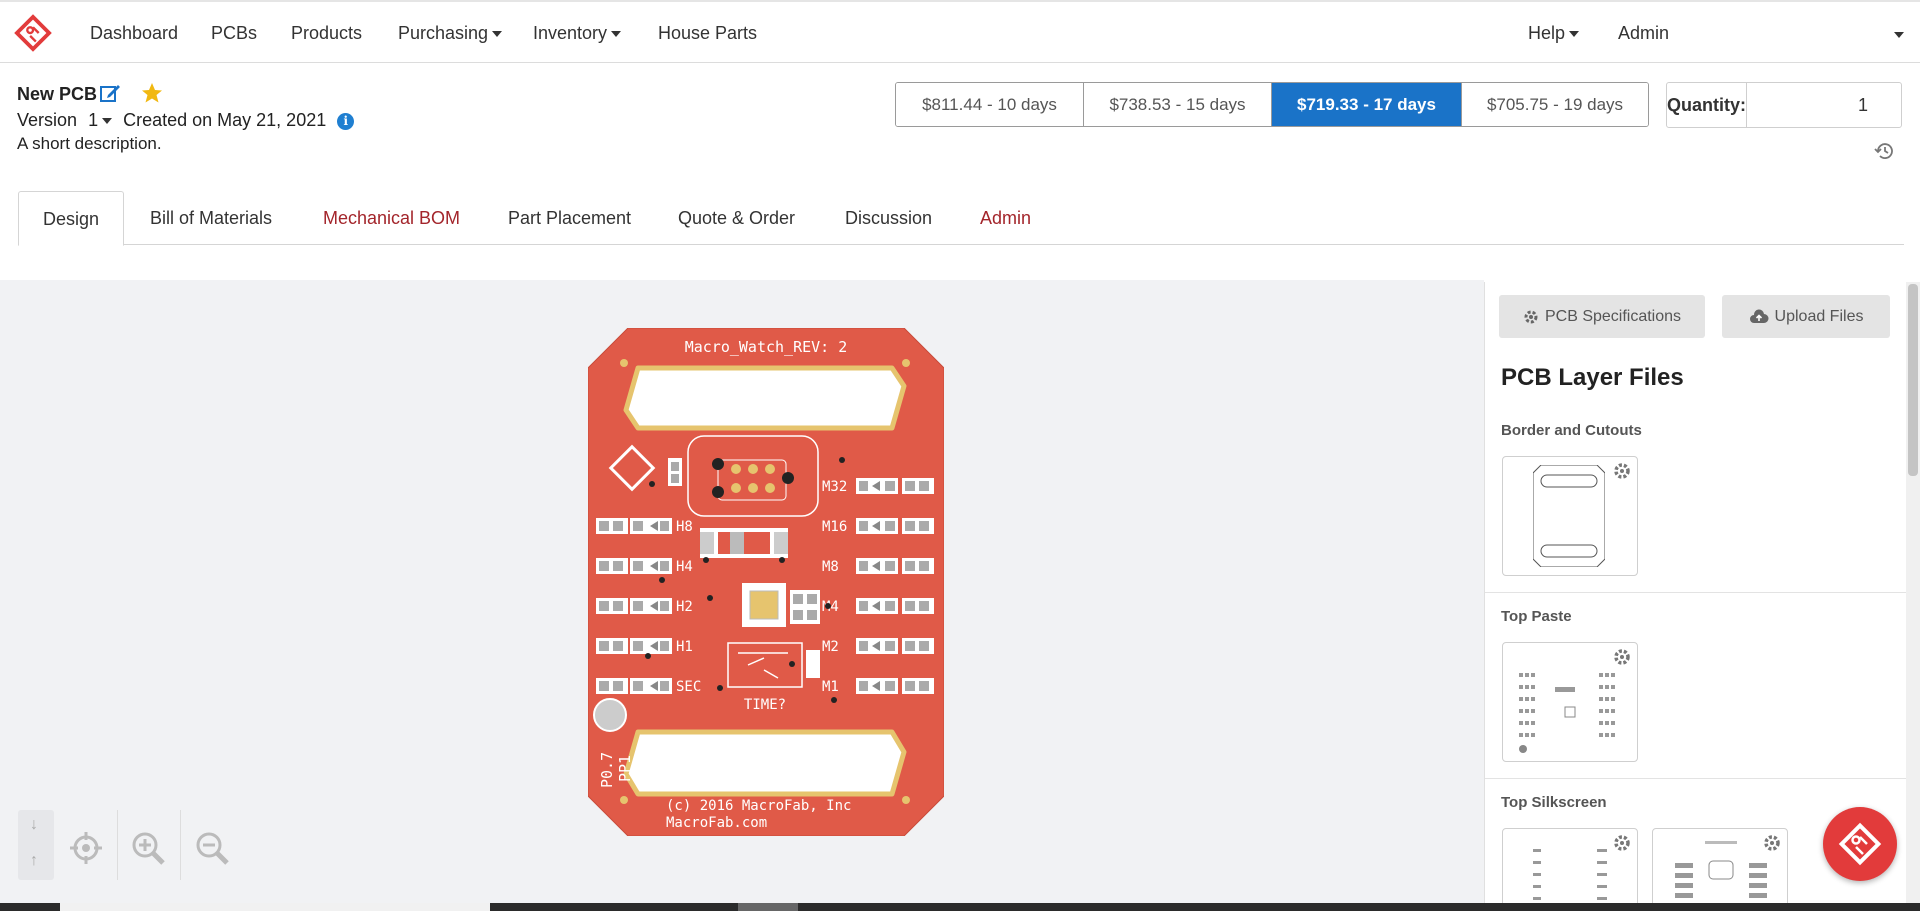 The height and width of the screenshot is (911, 1920). Describe the element at coordinates (1613, 316) in the screenshot. I see `pcb-specifications-label: PCB Specifications` at that location.